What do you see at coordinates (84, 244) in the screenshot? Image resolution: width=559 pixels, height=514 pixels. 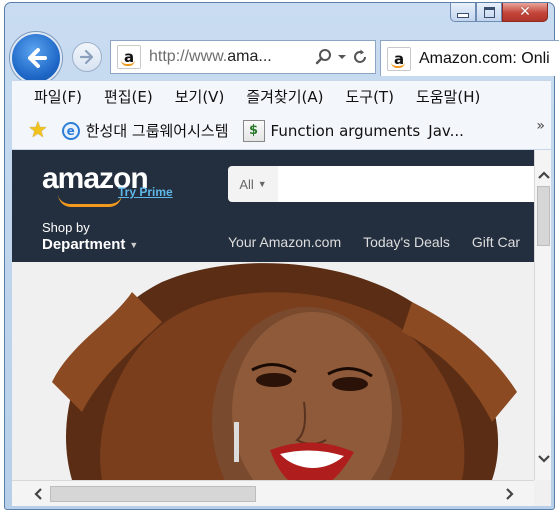 I see `department-label: Department` at bounding box center [84, 244].